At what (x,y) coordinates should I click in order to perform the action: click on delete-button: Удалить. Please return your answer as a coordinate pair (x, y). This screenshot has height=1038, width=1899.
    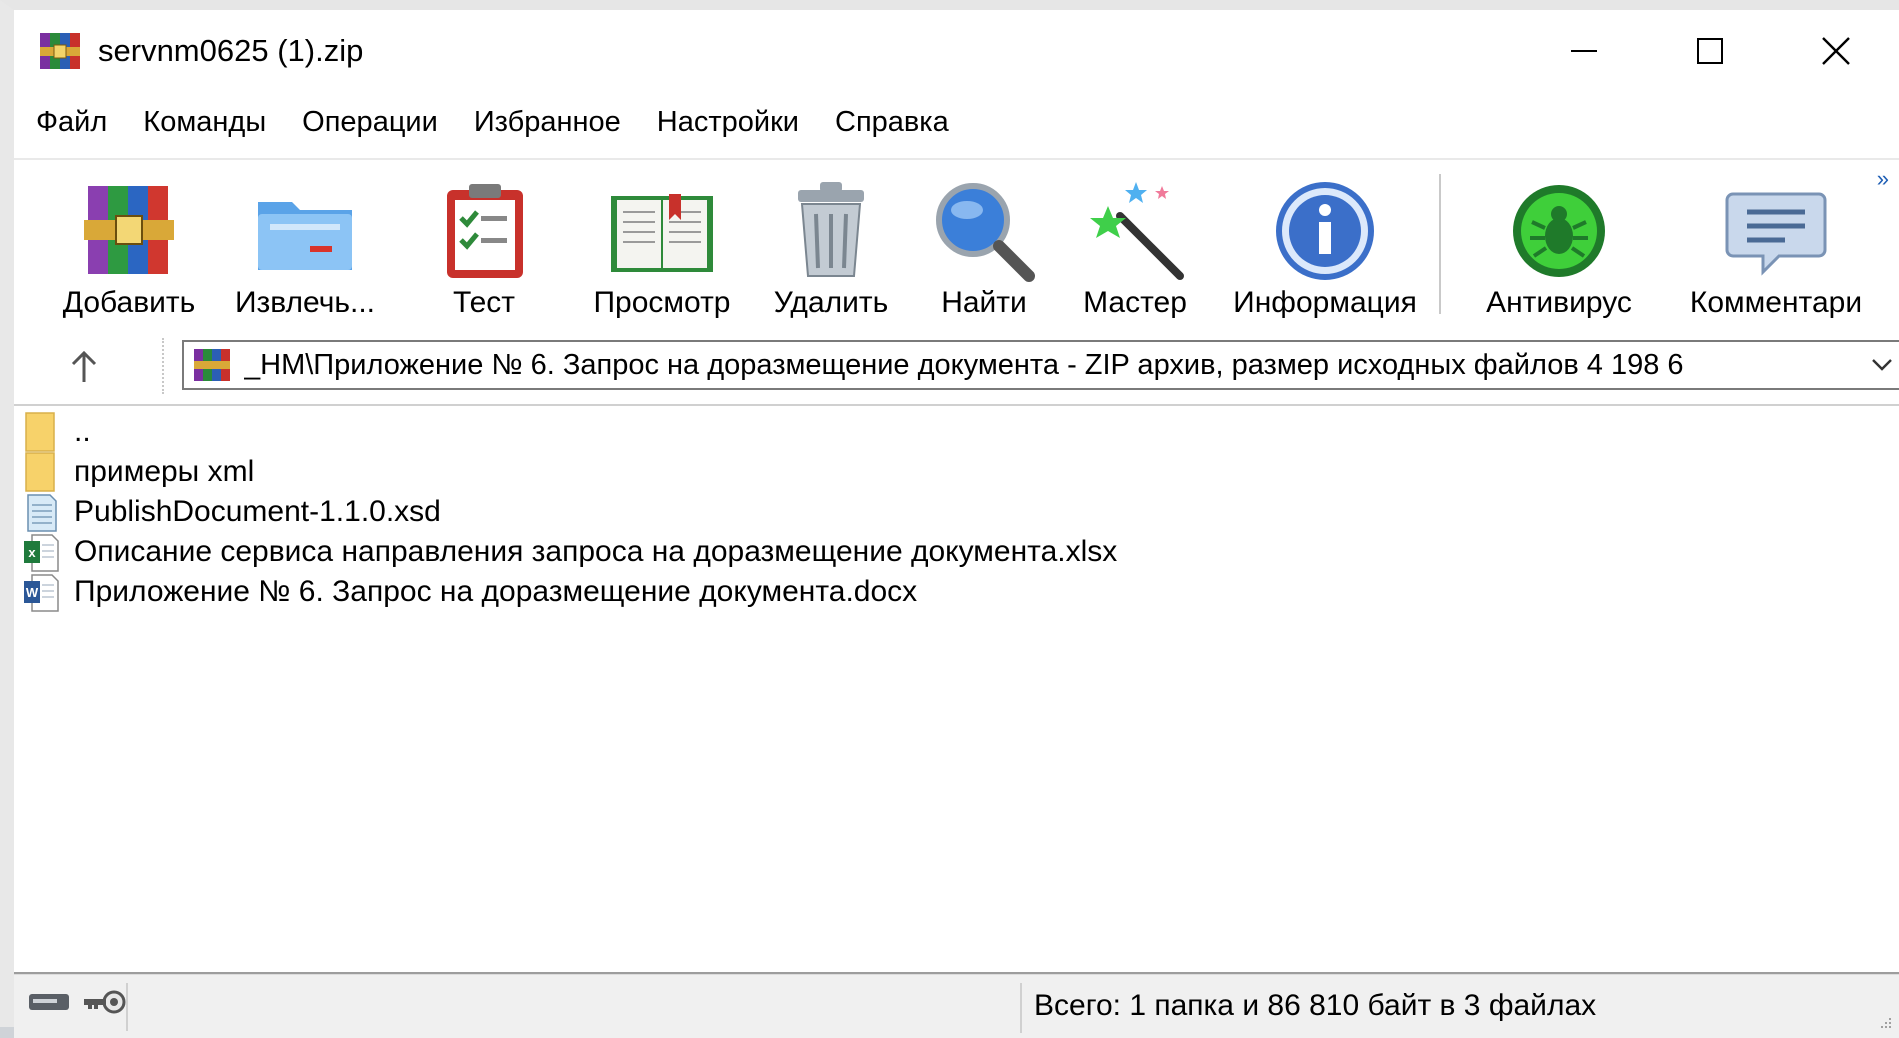
    Looking at the image, I should click on (831, 247).